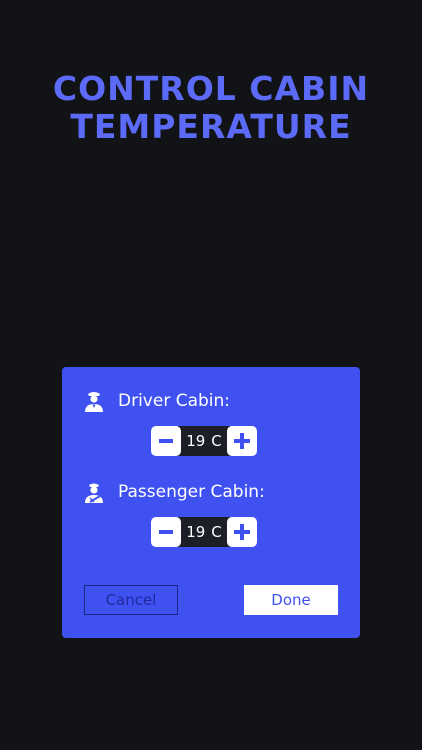 The width and height of the screenshot is (422, 750). Describe the element at coordinates (291, 600) in the screenshot. I see `done-button: Done` at that location.